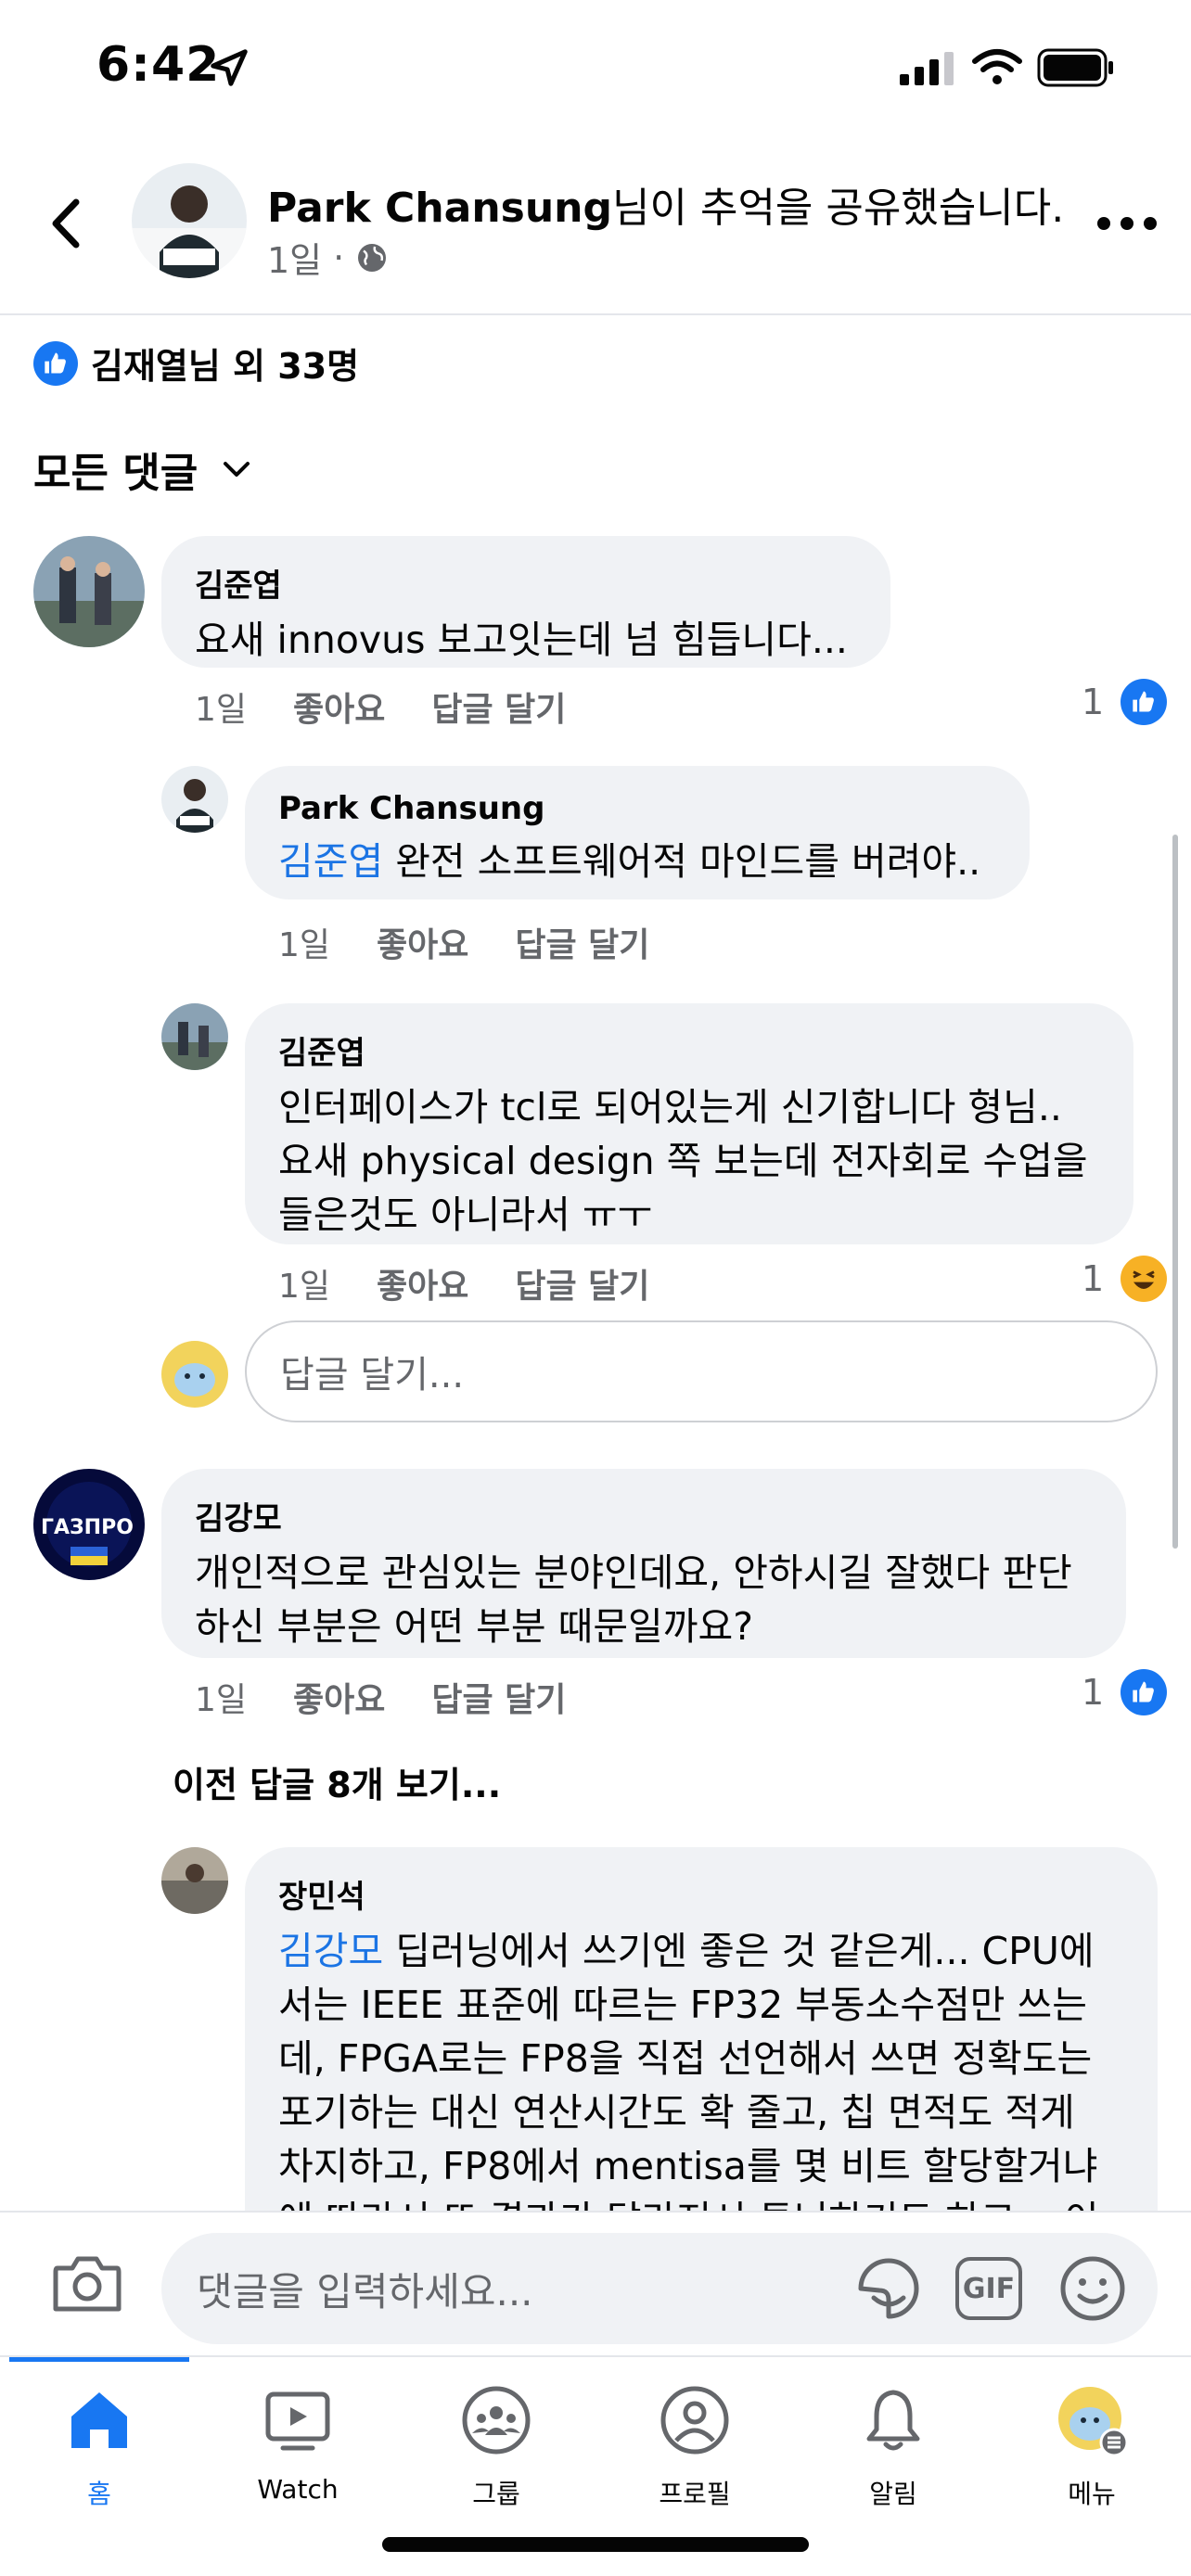 The height and width of the screenshot is (2576, 1191). I want to click on author-name-link: Park Chansung, so click(439, 208).